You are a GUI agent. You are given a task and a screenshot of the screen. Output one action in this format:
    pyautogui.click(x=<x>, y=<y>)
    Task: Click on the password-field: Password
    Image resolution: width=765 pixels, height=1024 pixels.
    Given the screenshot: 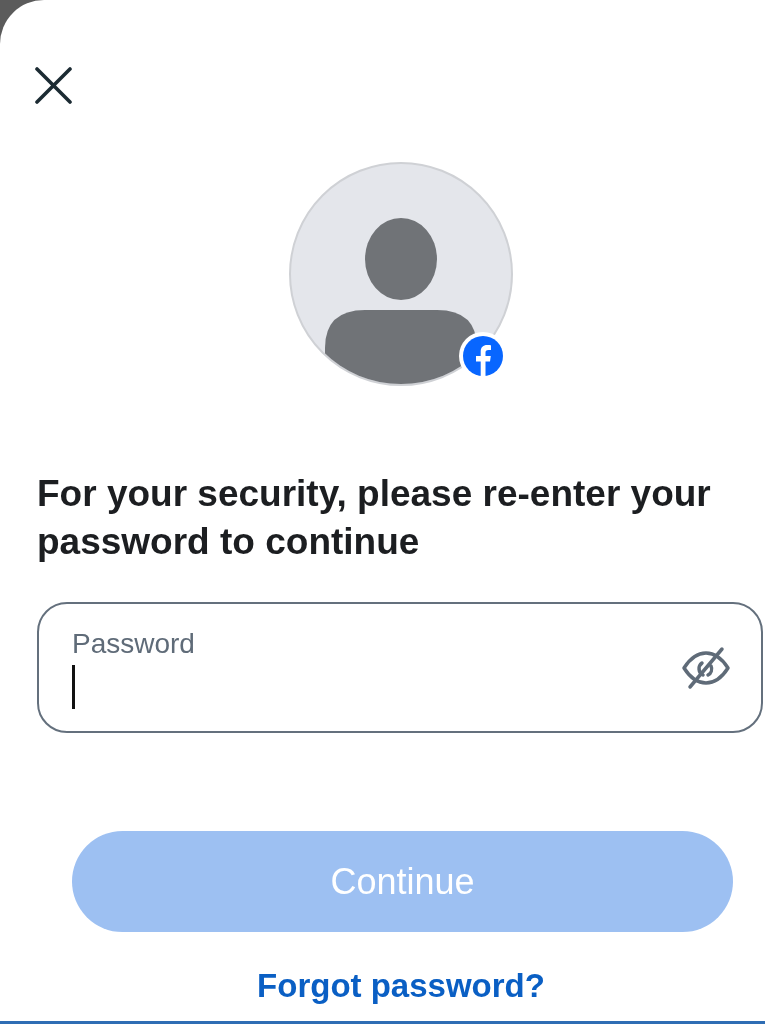 What is the action you would take?
    pyautogui.click(x=400, y=667)
    